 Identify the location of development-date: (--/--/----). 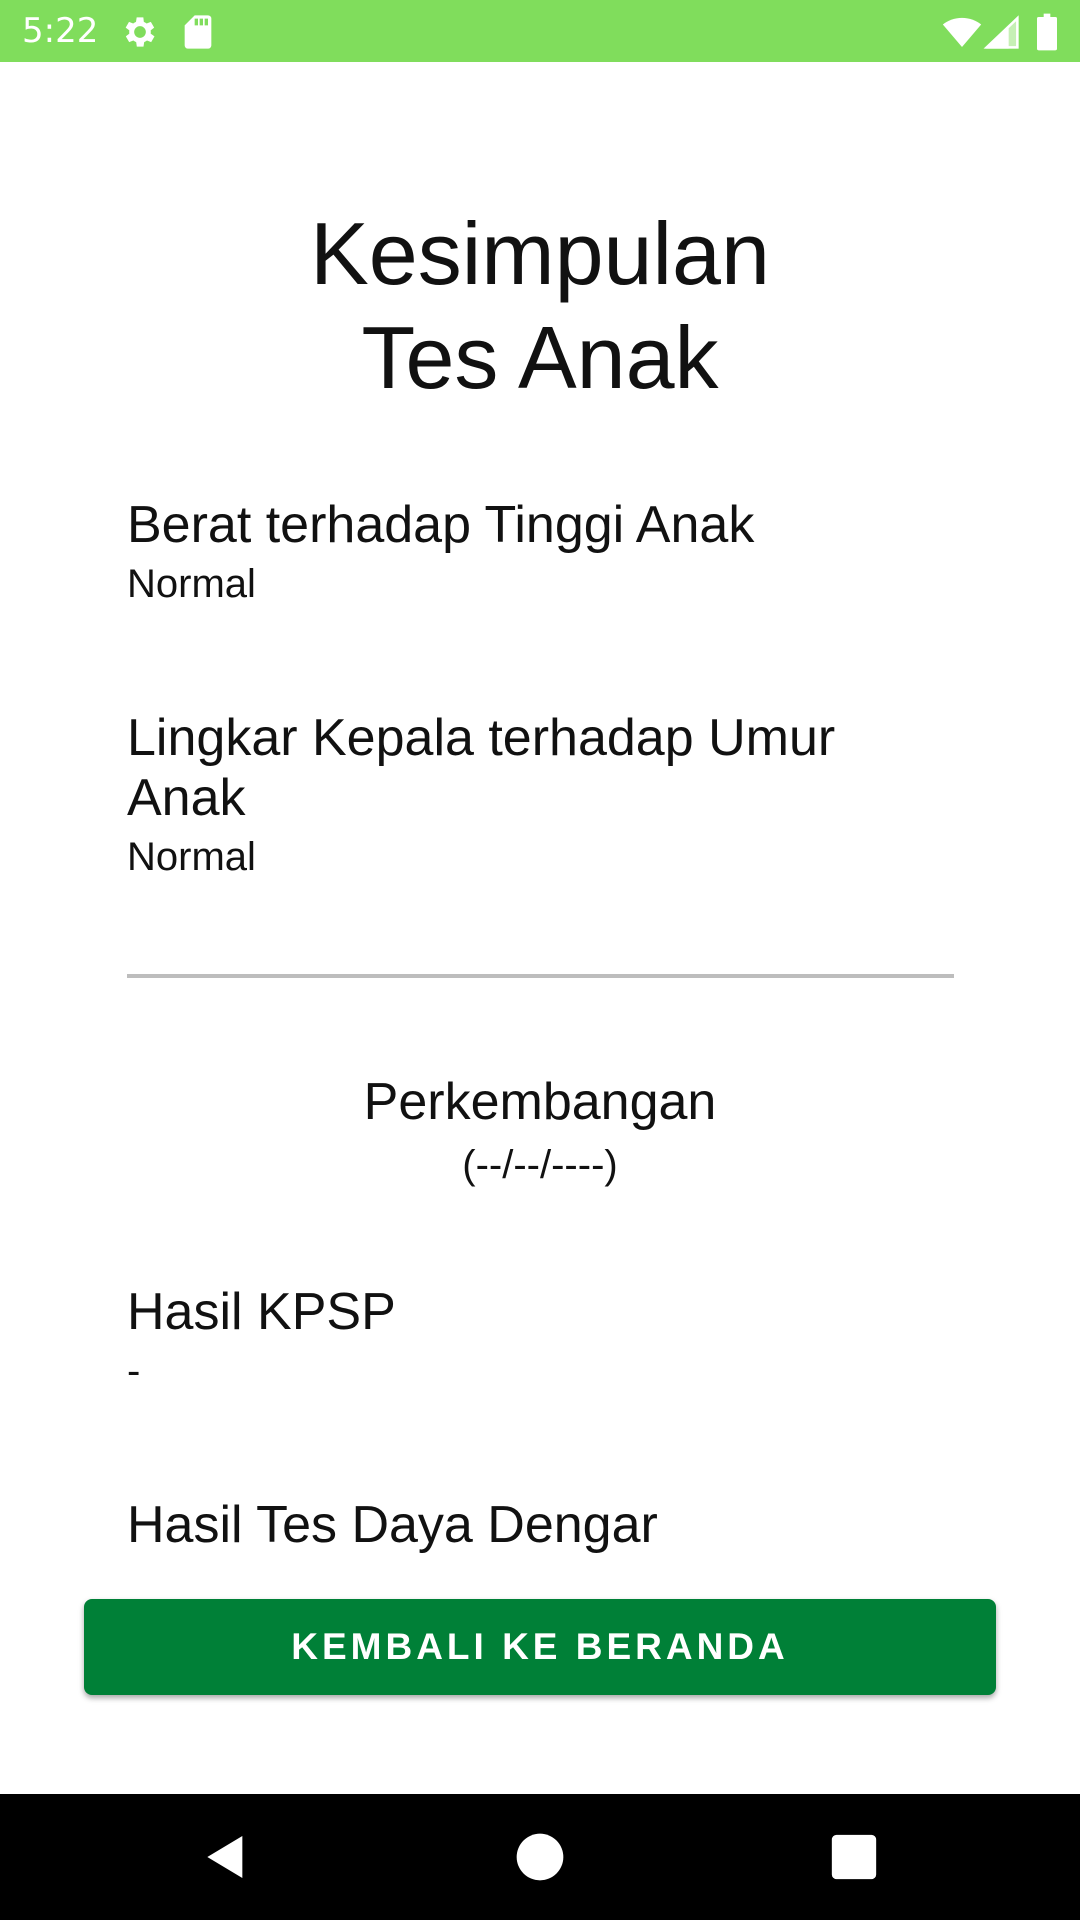
(540, 1165).